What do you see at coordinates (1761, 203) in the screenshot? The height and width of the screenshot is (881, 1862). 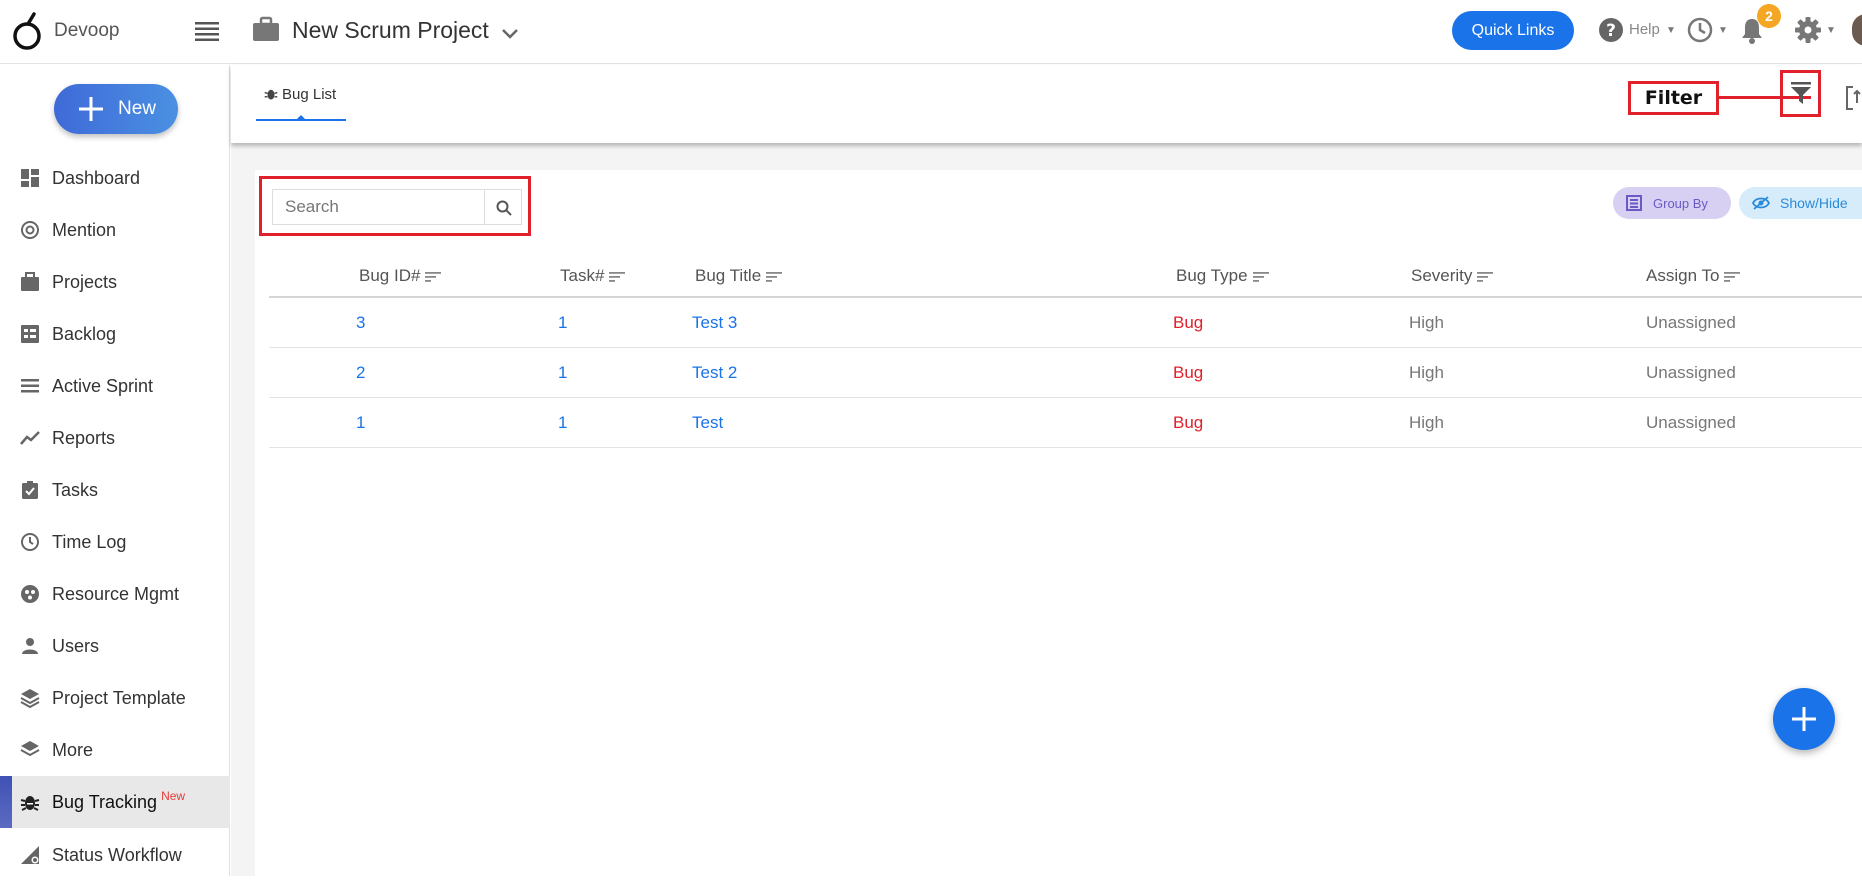 I see `eye-off-icon` at bounding box center [1761, 203].